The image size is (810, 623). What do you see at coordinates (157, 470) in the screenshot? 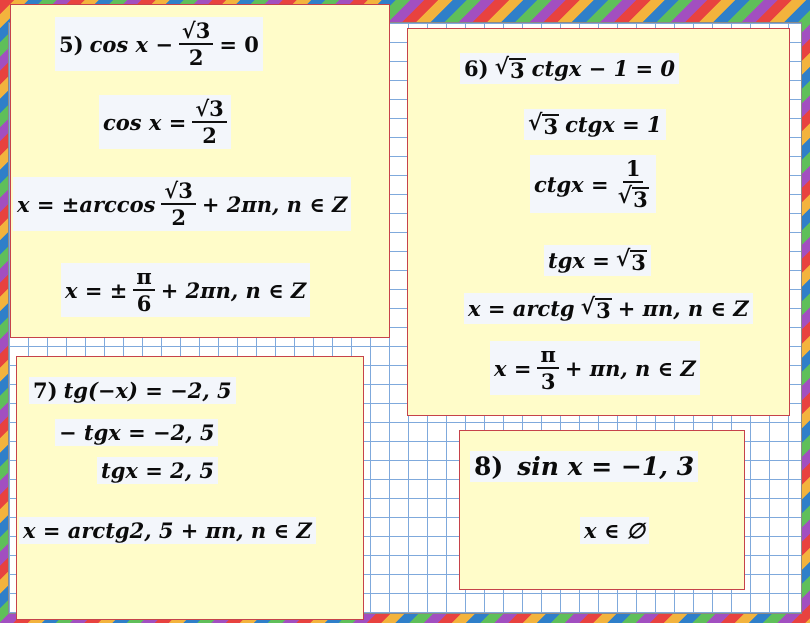
I see `task-7-line-3: tgx = 2, 5` at bounding box center [157, 470].